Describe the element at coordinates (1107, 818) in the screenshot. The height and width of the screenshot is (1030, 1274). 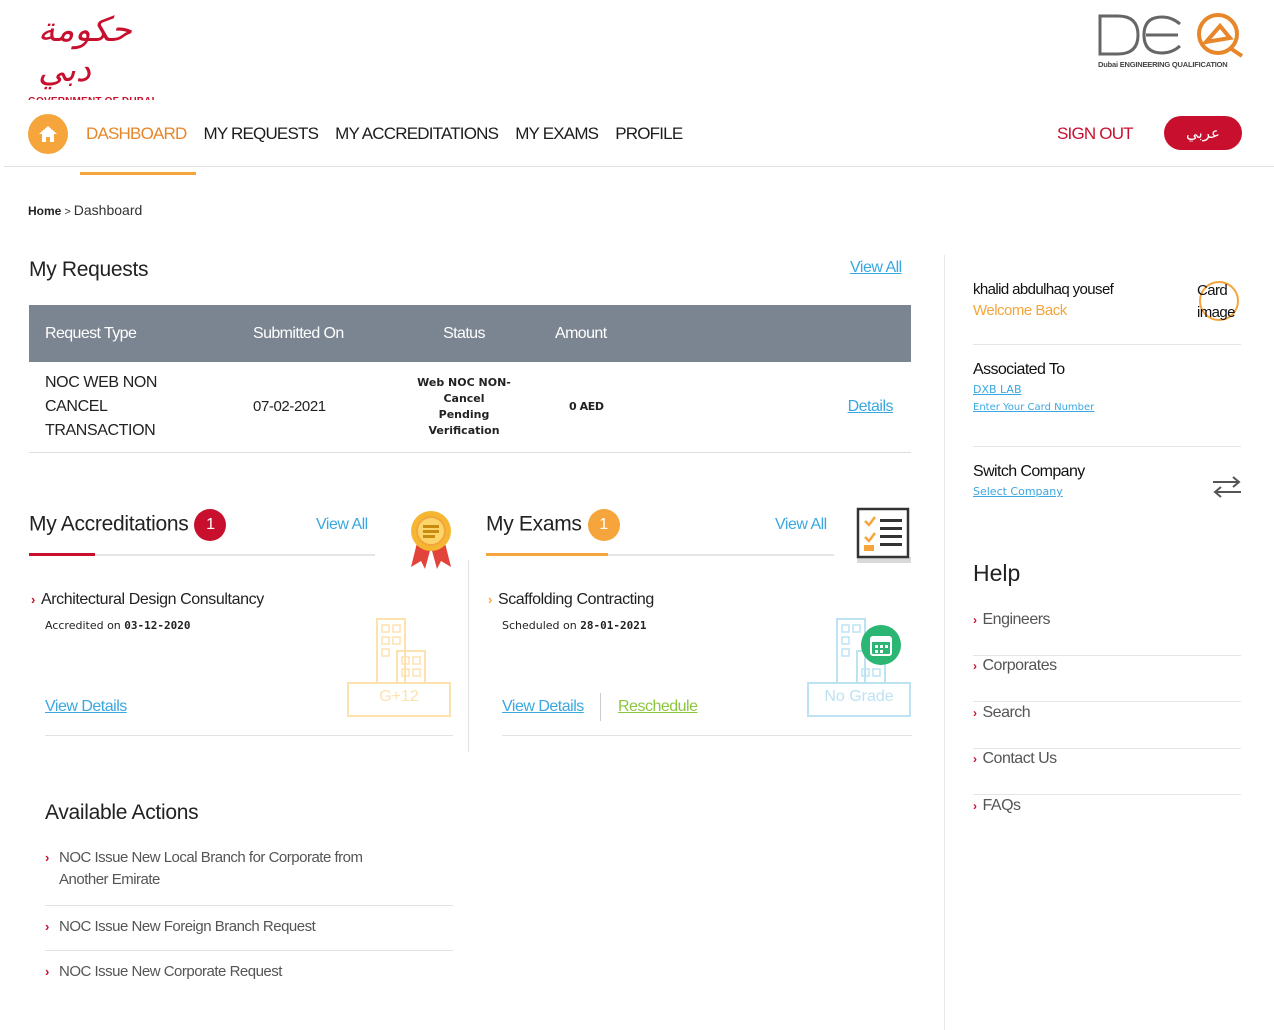
I see `help-item-faqs: › FAQs` at that location.